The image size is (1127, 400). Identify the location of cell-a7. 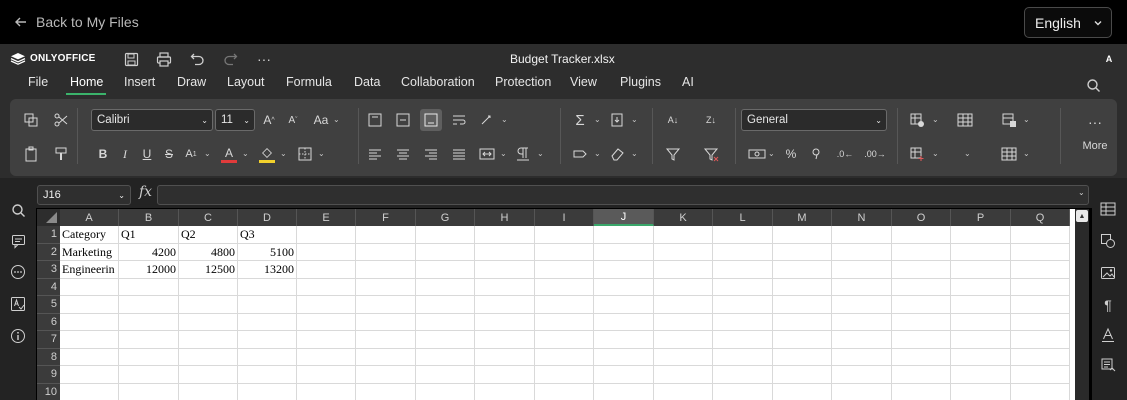
(89, 340).